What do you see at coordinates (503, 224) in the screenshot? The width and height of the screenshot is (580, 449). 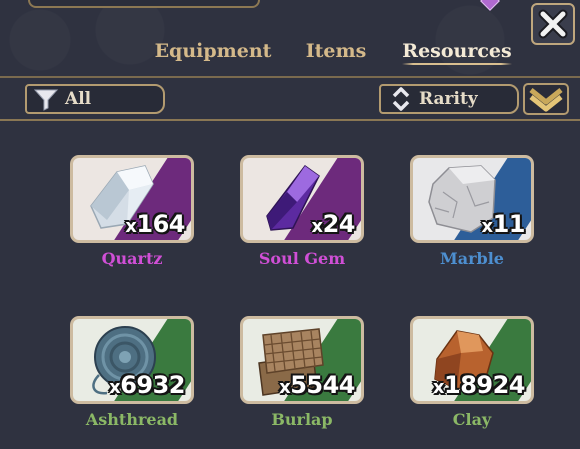 I see `resource-quantity: x11` at bounding box center [503, 224].